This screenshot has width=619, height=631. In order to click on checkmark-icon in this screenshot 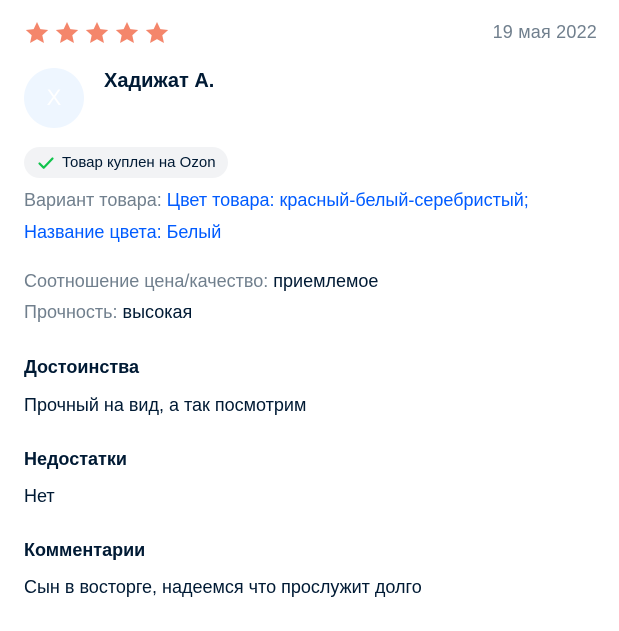, I will do `click(46, 163)`.